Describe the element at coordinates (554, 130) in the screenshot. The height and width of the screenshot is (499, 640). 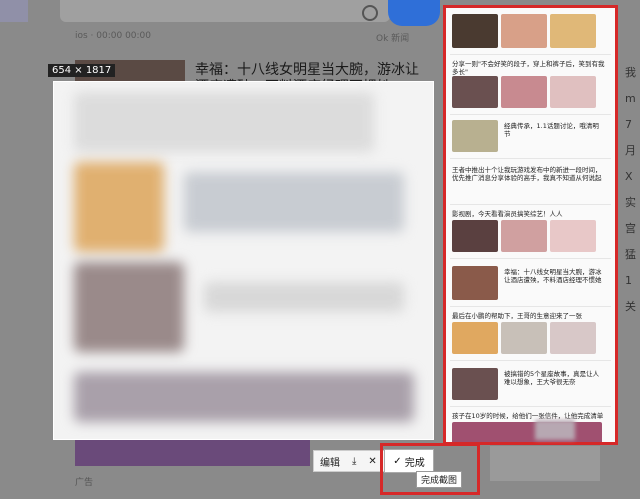
I see `preview-item: 经典传承，1.1话题讨论，哦清明节` at that location.